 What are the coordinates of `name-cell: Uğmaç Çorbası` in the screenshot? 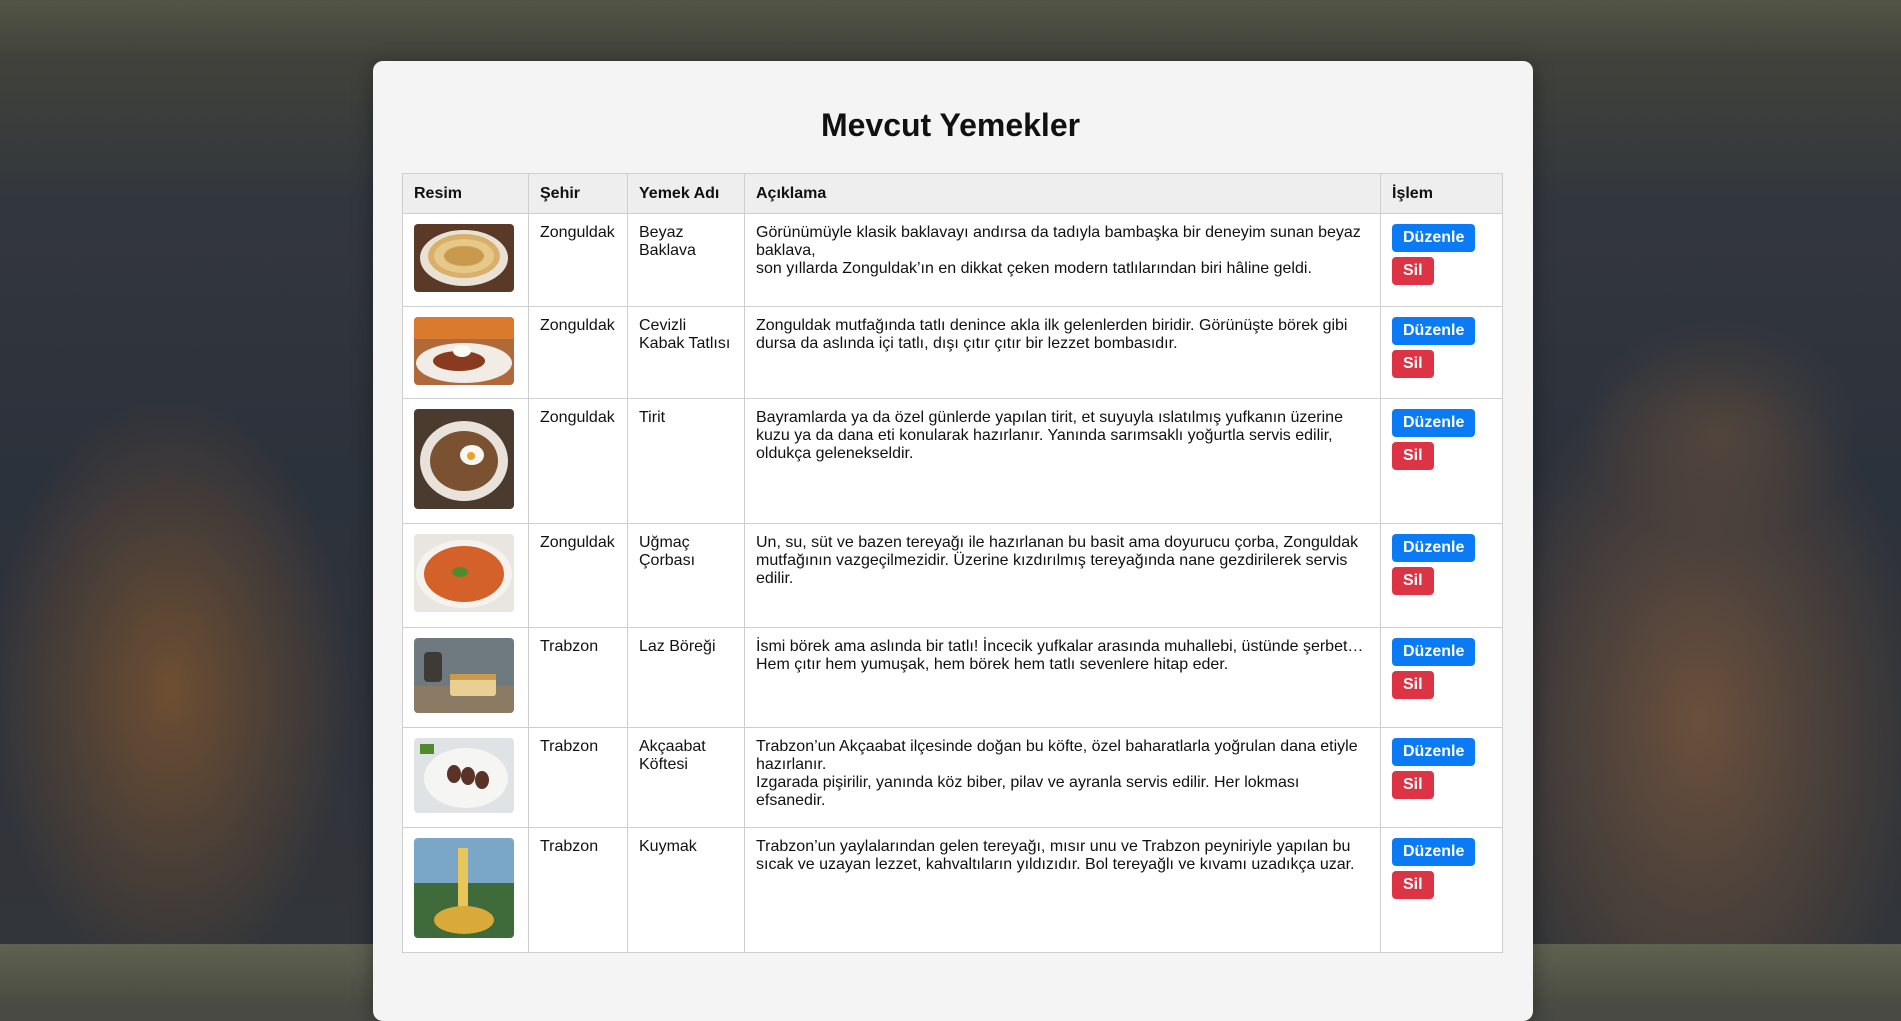 It's located at (686, 575).